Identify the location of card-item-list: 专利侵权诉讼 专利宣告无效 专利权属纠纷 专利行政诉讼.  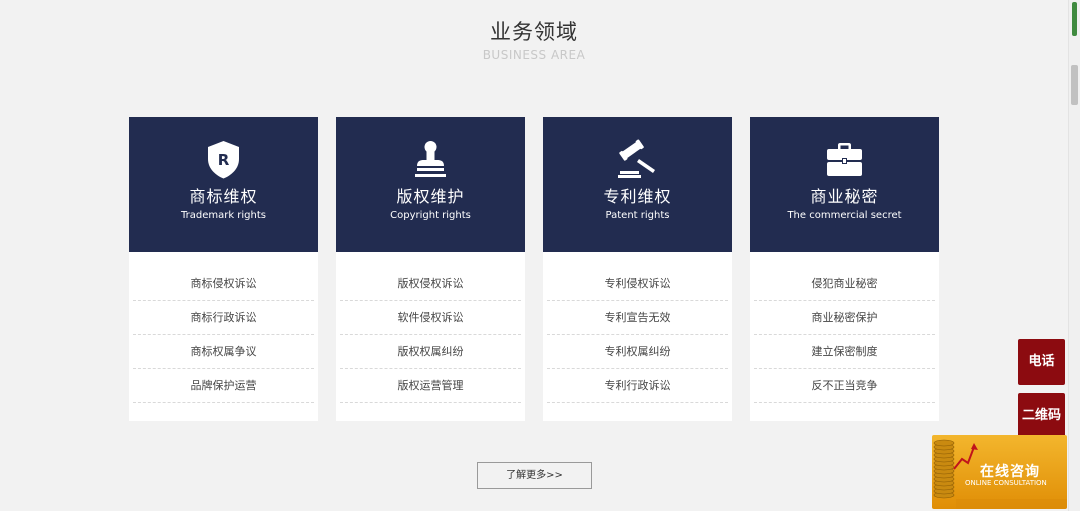
(637, 335).